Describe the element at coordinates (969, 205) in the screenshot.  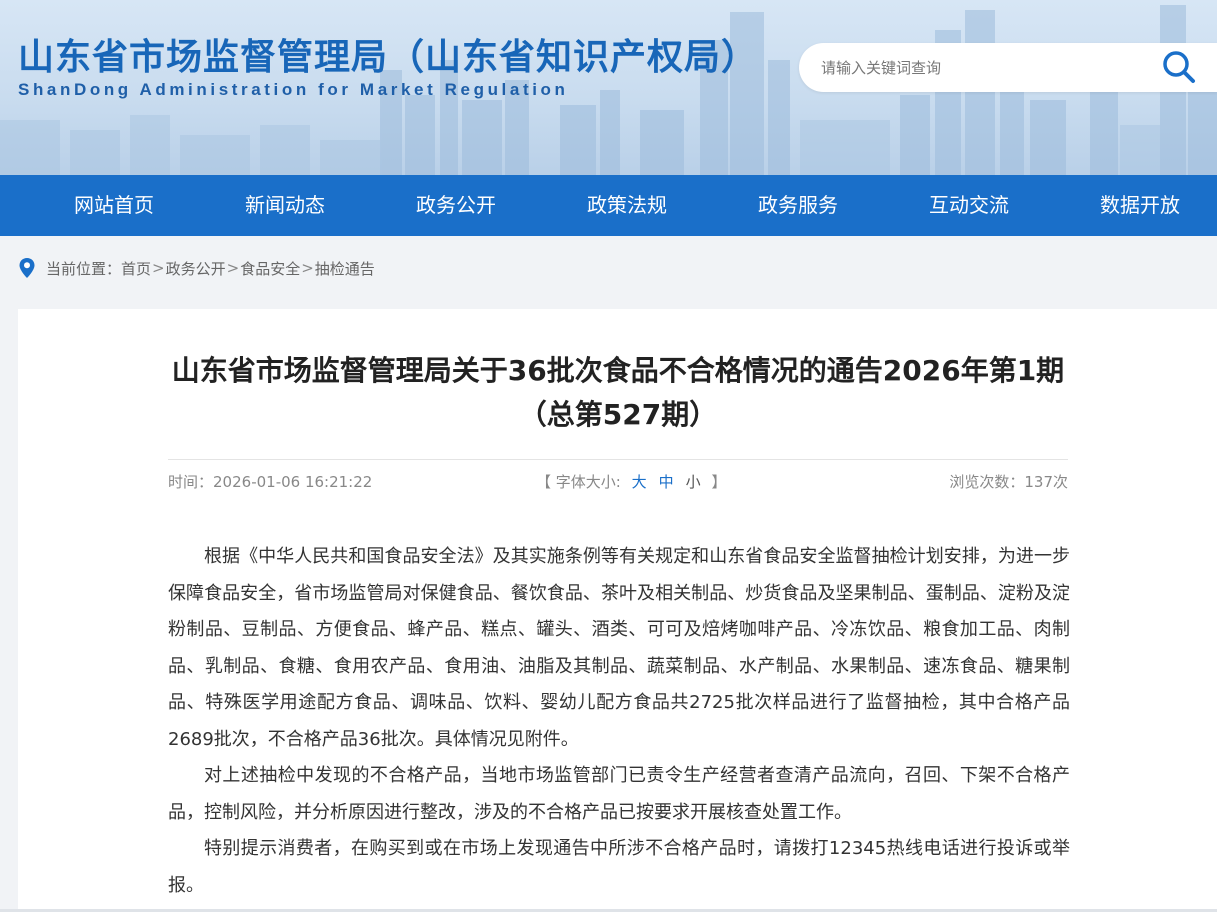
I see `nav-item-interaction: 互动交流` at that location.